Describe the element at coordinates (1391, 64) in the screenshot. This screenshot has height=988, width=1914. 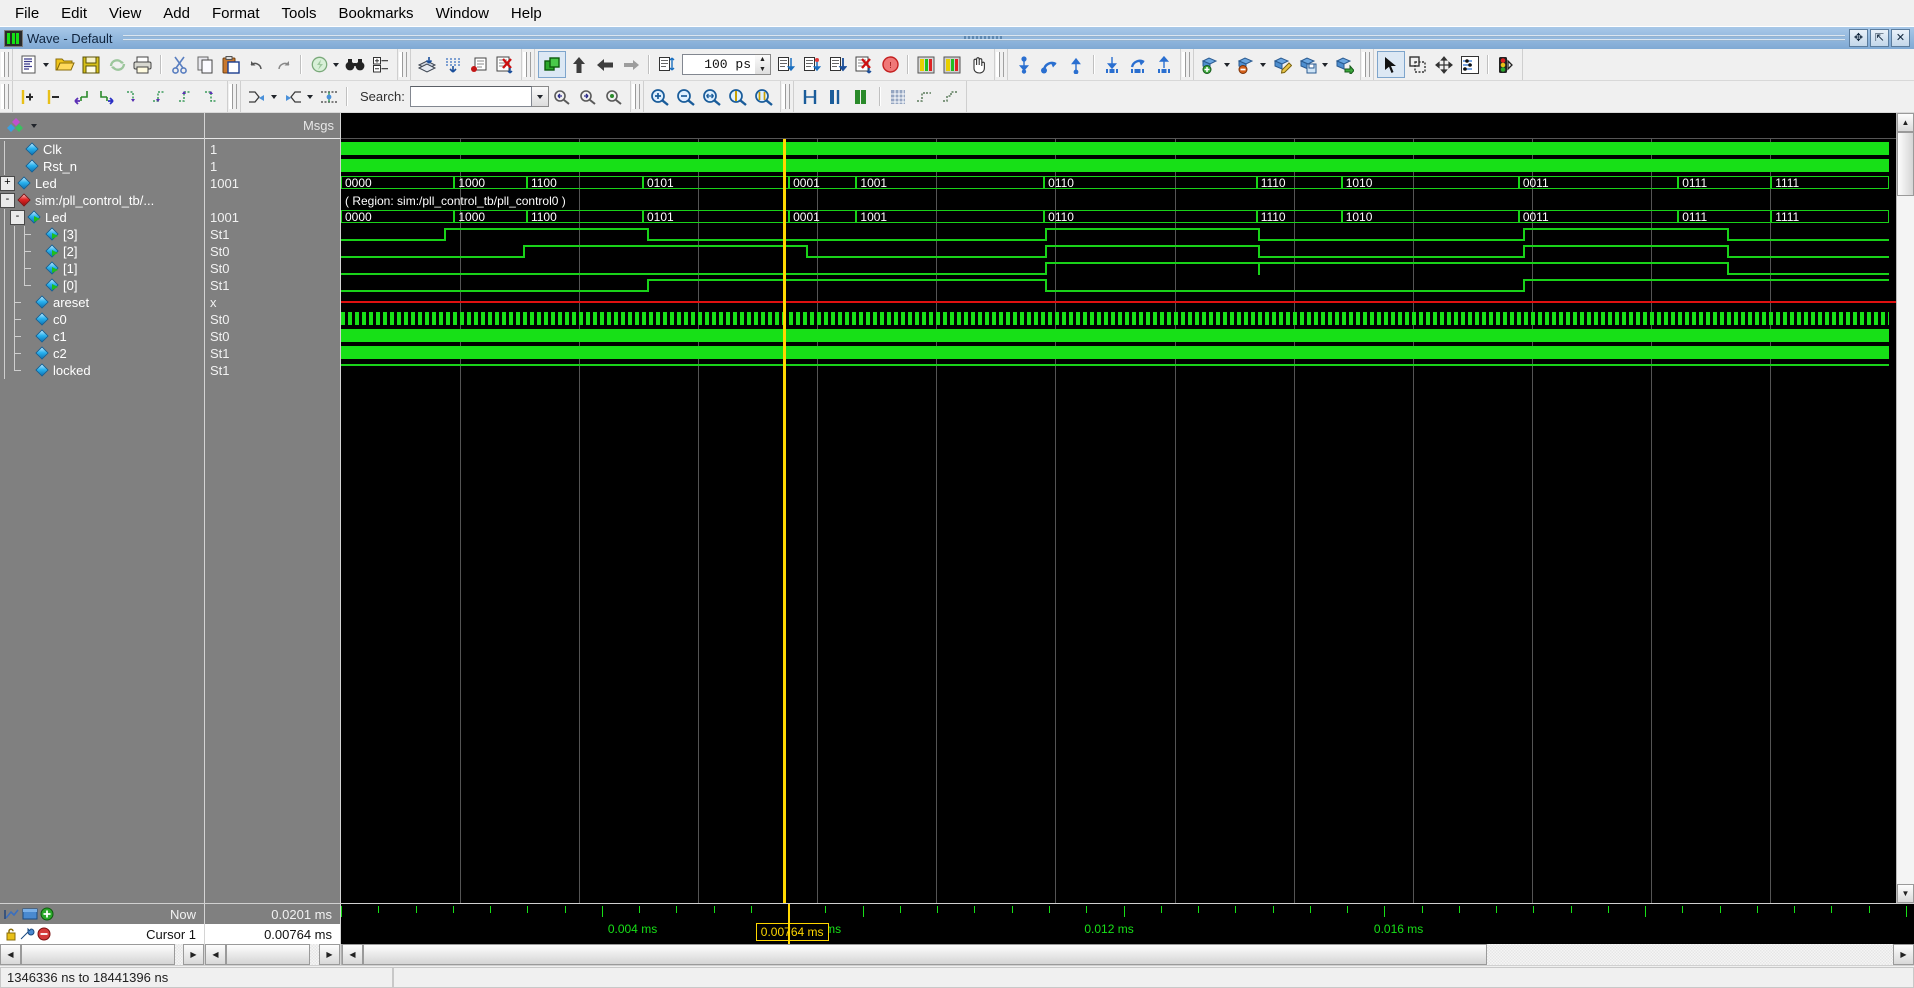
I see `select-mode-button` at that location.